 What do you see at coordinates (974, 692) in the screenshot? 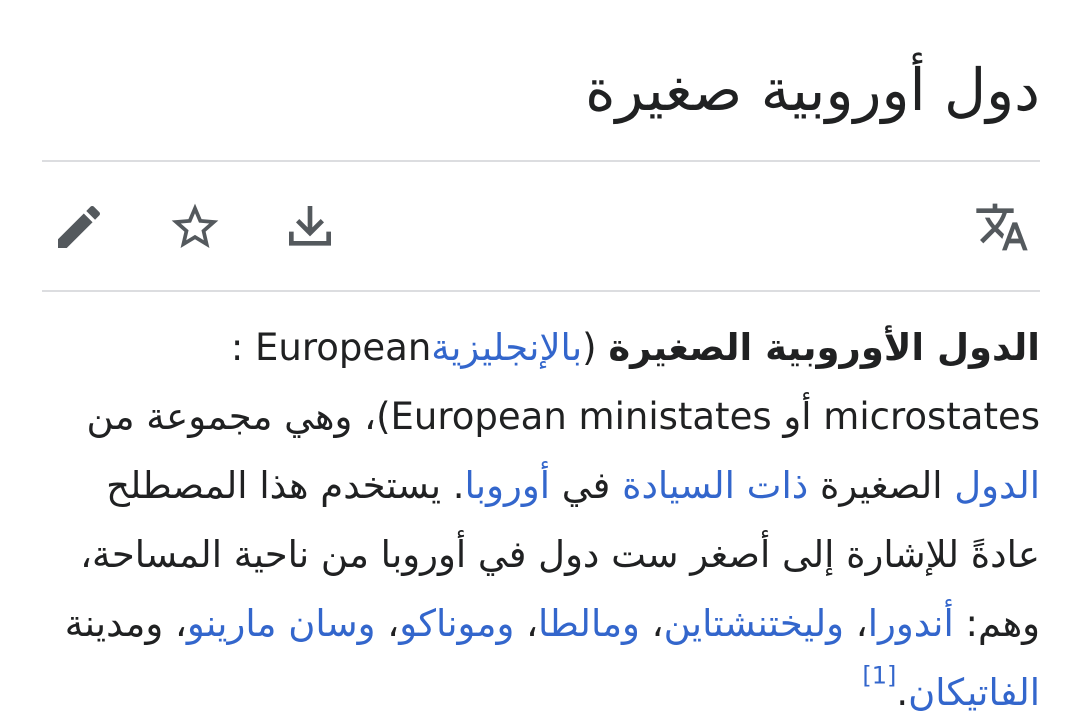
I see `link-vatican: الفاتيكان` at bounding box center [974, 692].